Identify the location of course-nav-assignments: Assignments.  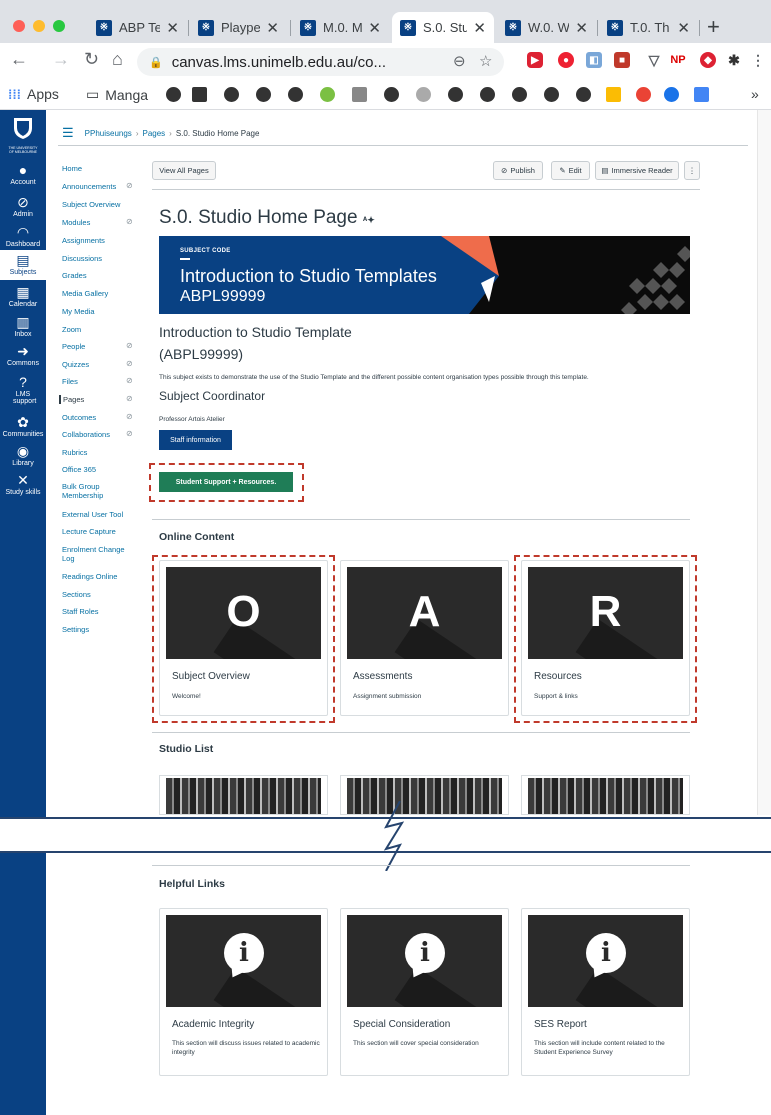
(83, 240).